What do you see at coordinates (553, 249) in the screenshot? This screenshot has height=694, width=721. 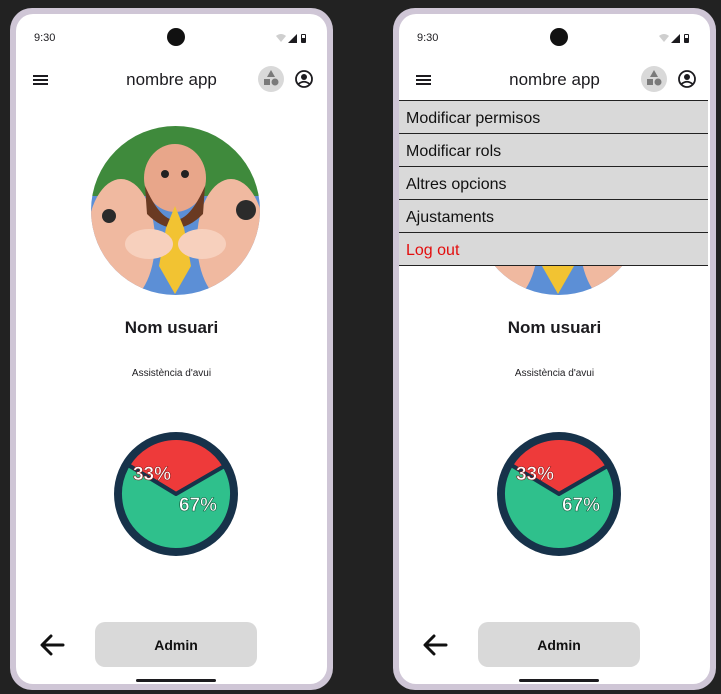 I see `menu-item-logout: Log out` at bounding box center [553, 249].